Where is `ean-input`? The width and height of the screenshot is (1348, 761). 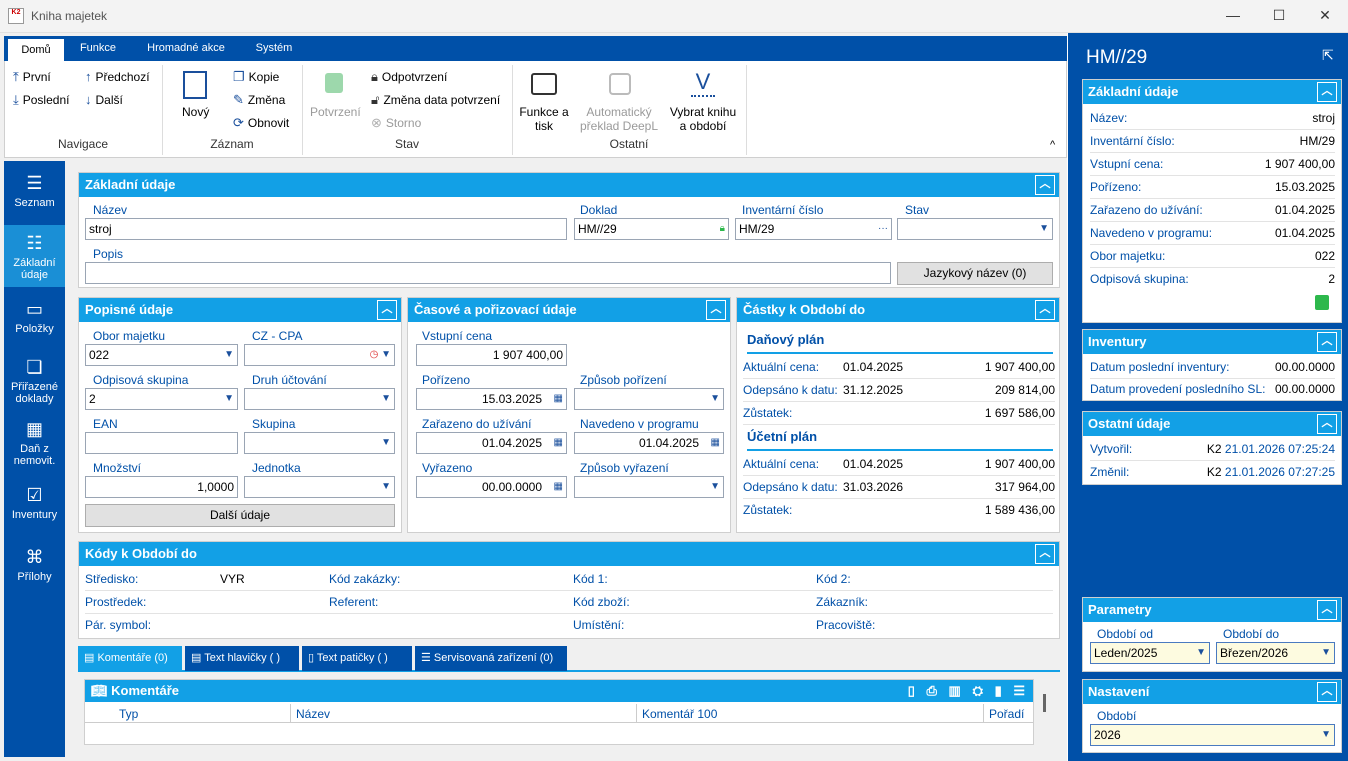 ean-input is located at coordinates (161, 443).